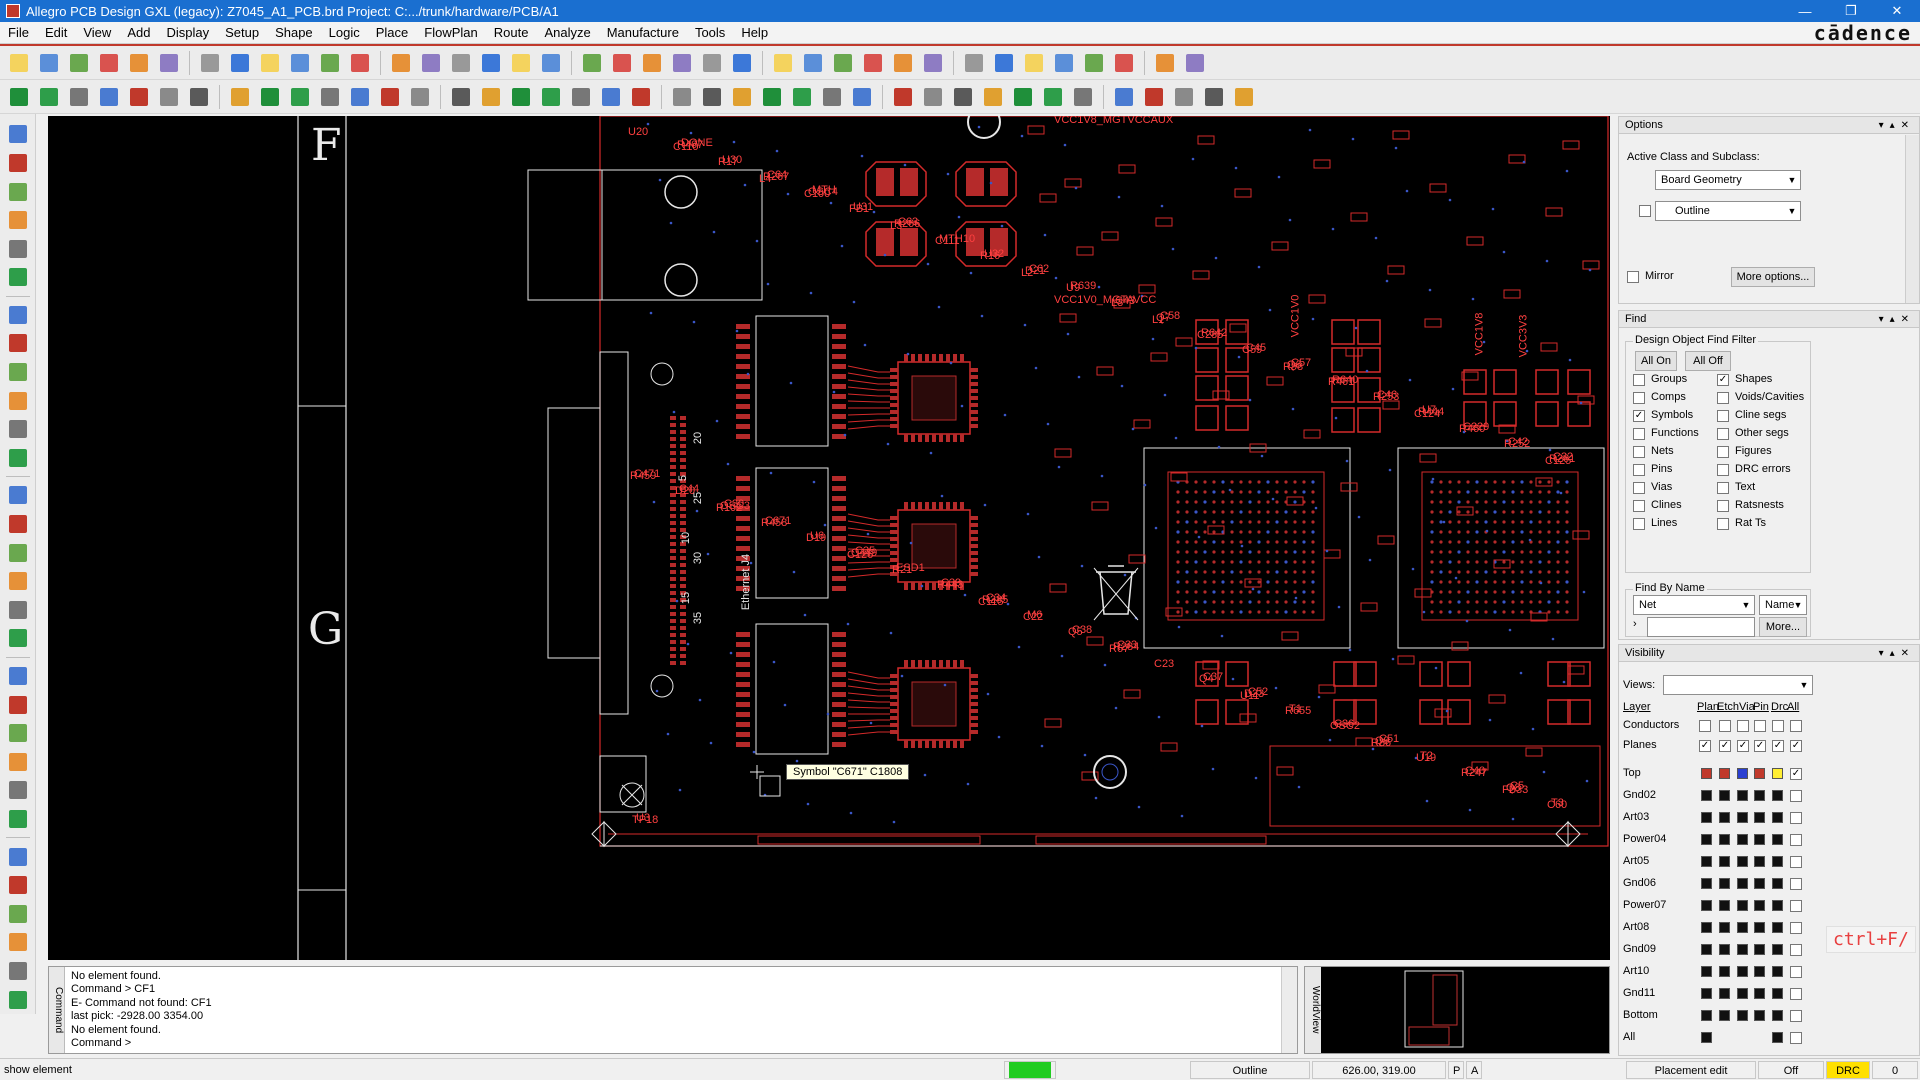 The height and width of the screenshot is (1080, 1920). Describe the element at coordinates (710, 33) in the screenshot. I see `menu-tools: Tools` at that location.